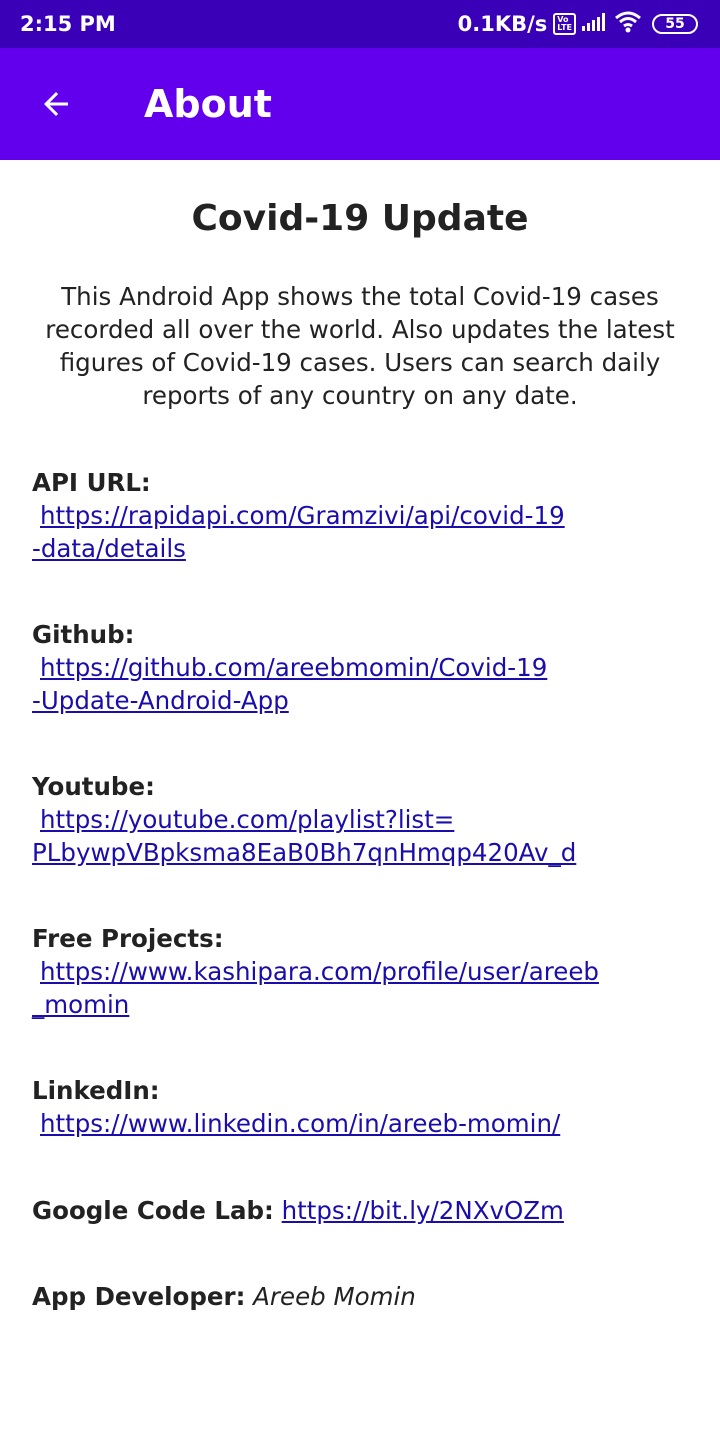 The width and height of the screenshot is (720, 1440). I want to click on github-label: Github:, so click(83, 634).